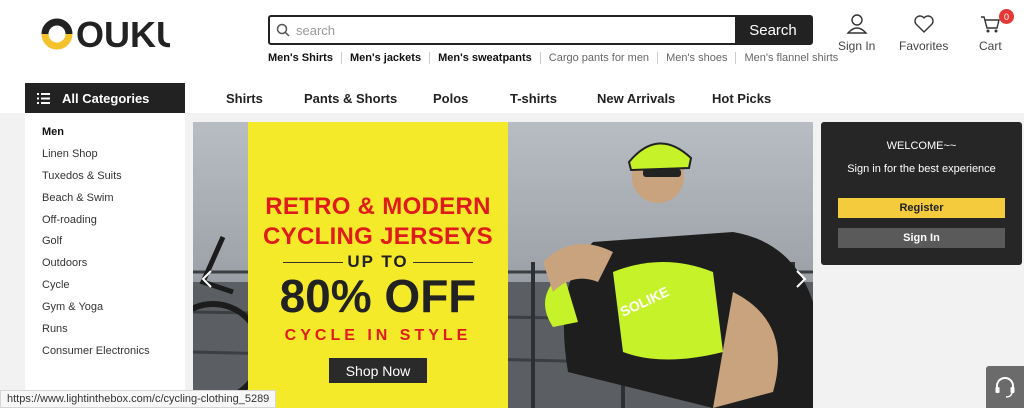 This screenshot has height=408, width=1024. What do you see at coordinates (113, 333) in the screenshot?
I see `sidebar-item-runs: Runs` at bounding box center [113, 333].